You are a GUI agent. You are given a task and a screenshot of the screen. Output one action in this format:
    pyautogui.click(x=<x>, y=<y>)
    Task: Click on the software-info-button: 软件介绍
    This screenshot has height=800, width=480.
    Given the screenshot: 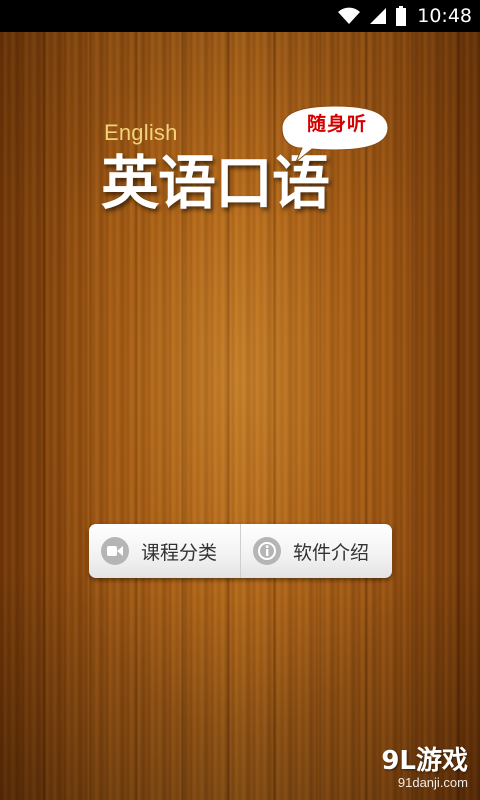 What is the action you would take?
    pyautogui.click(x=316, y=551)
    